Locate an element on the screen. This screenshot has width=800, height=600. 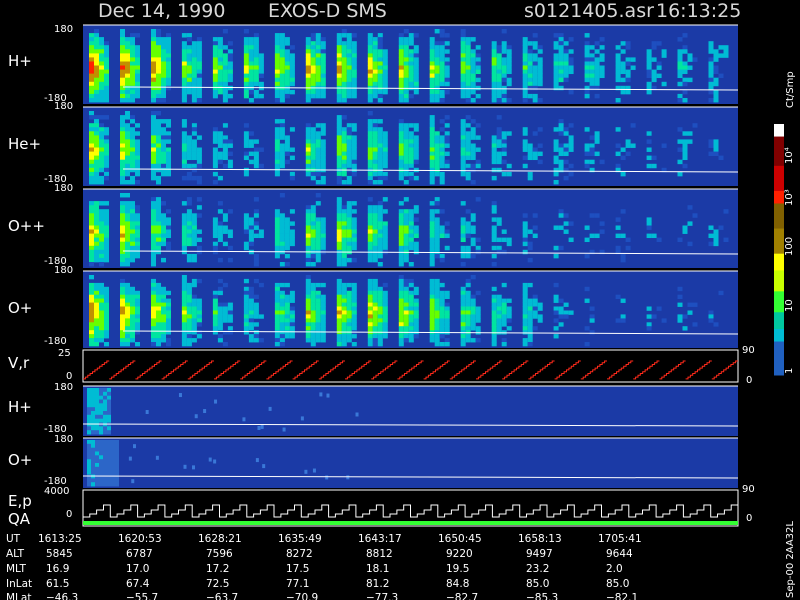
orbit-cell: 9644 is located at coordinates (619, 554).